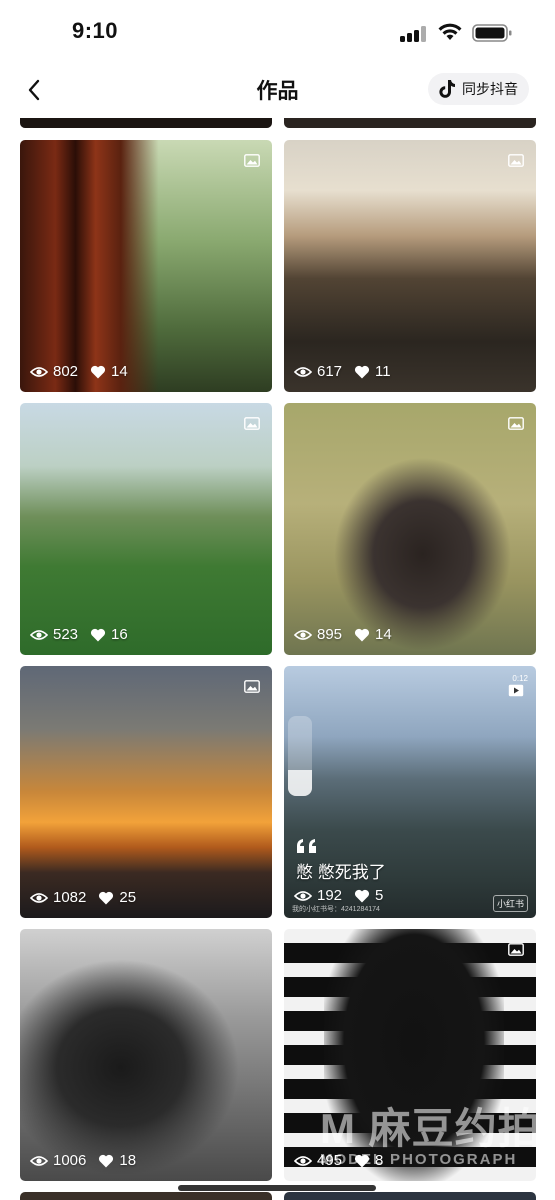  I want to click on like-count: 5, so click(379, 895).